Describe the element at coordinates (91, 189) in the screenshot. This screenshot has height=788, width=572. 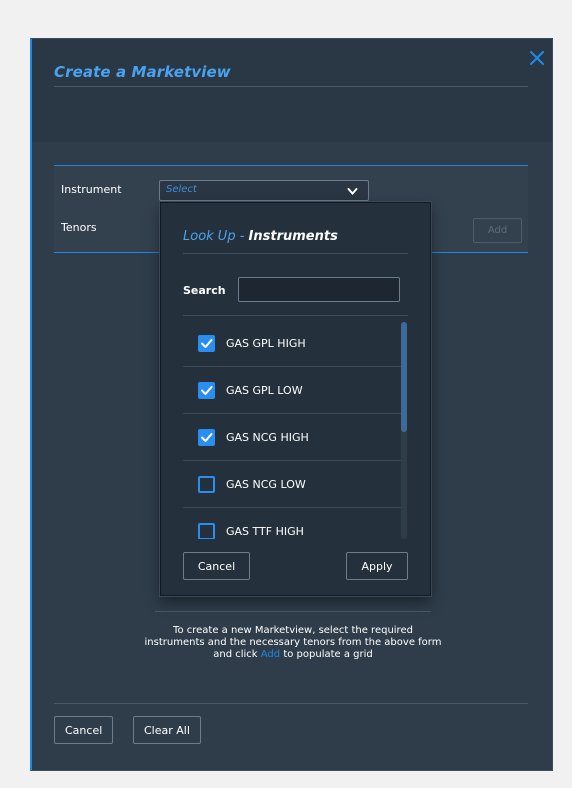
I see `instrument-label: Instrument` at that location.